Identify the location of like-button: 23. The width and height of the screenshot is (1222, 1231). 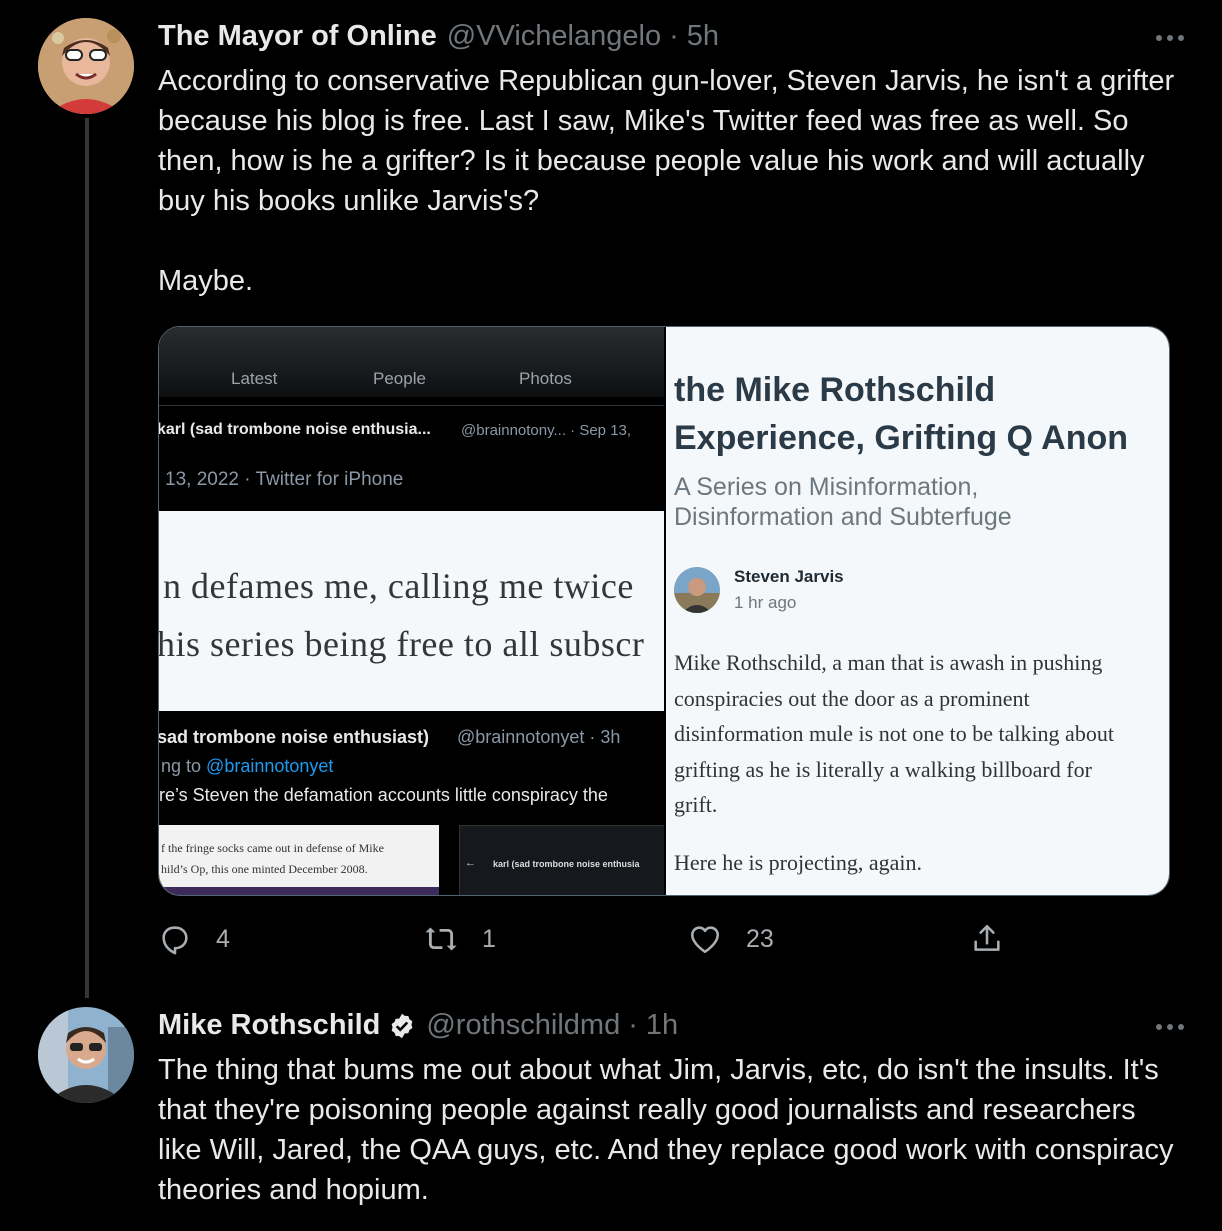
(731, 939).